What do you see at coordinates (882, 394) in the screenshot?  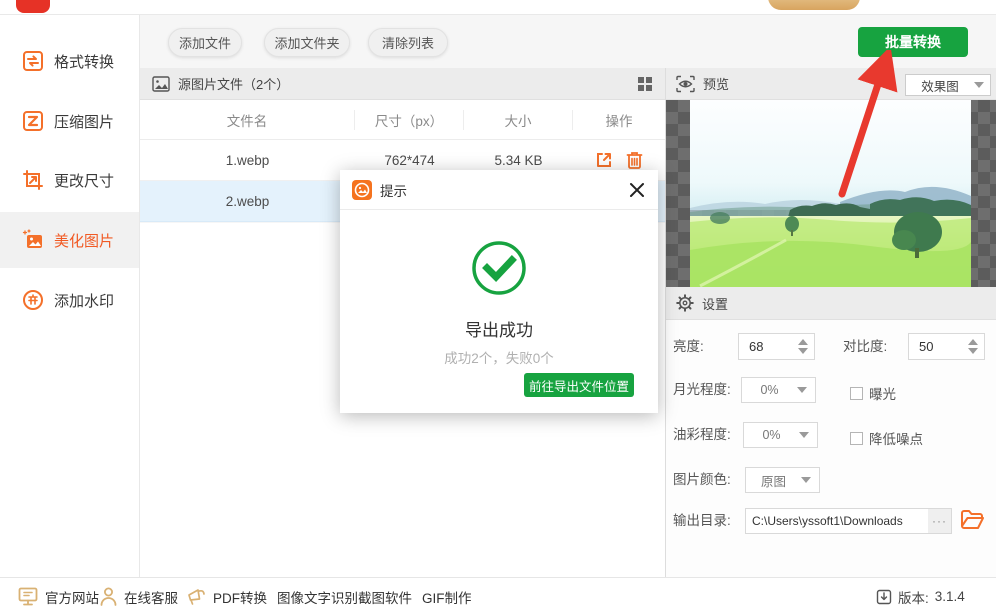 I see `exposure-label: 曝光` at bounding box center [882, 394].